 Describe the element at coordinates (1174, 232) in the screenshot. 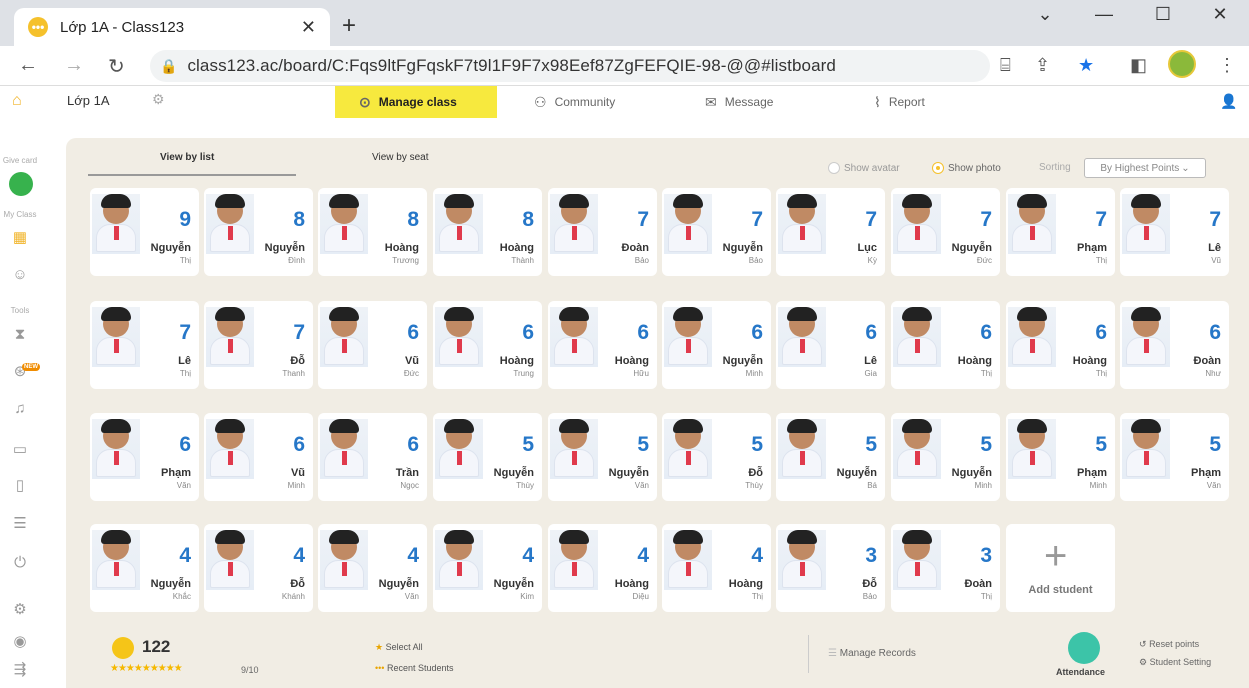

I see `student-card: 7 Lê Vũ` at that location.